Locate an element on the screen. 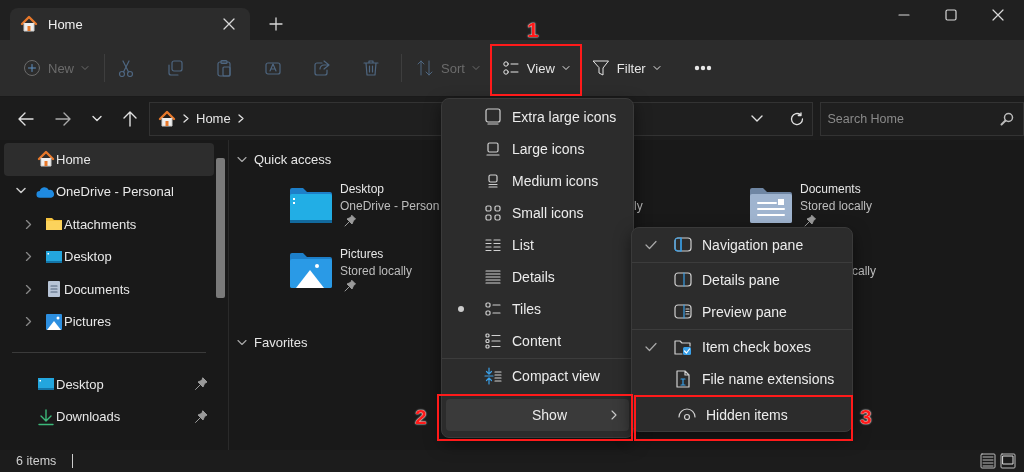  menu-item: Hidden items is located at coordinates (742, 415).